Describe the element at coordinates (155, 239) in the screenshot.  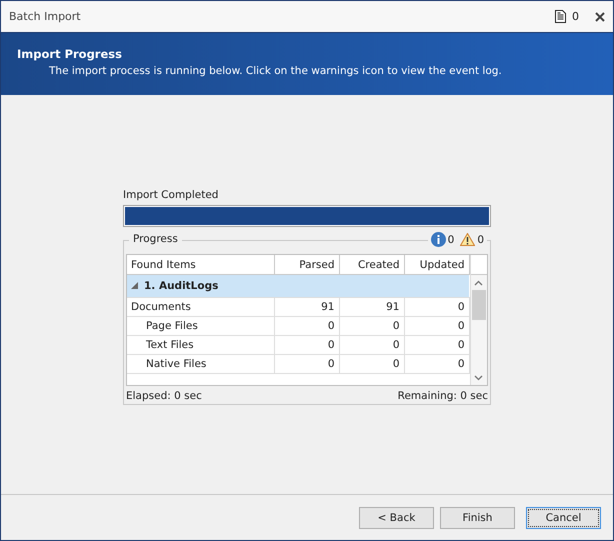
I see `group-title: Progress` at that location.